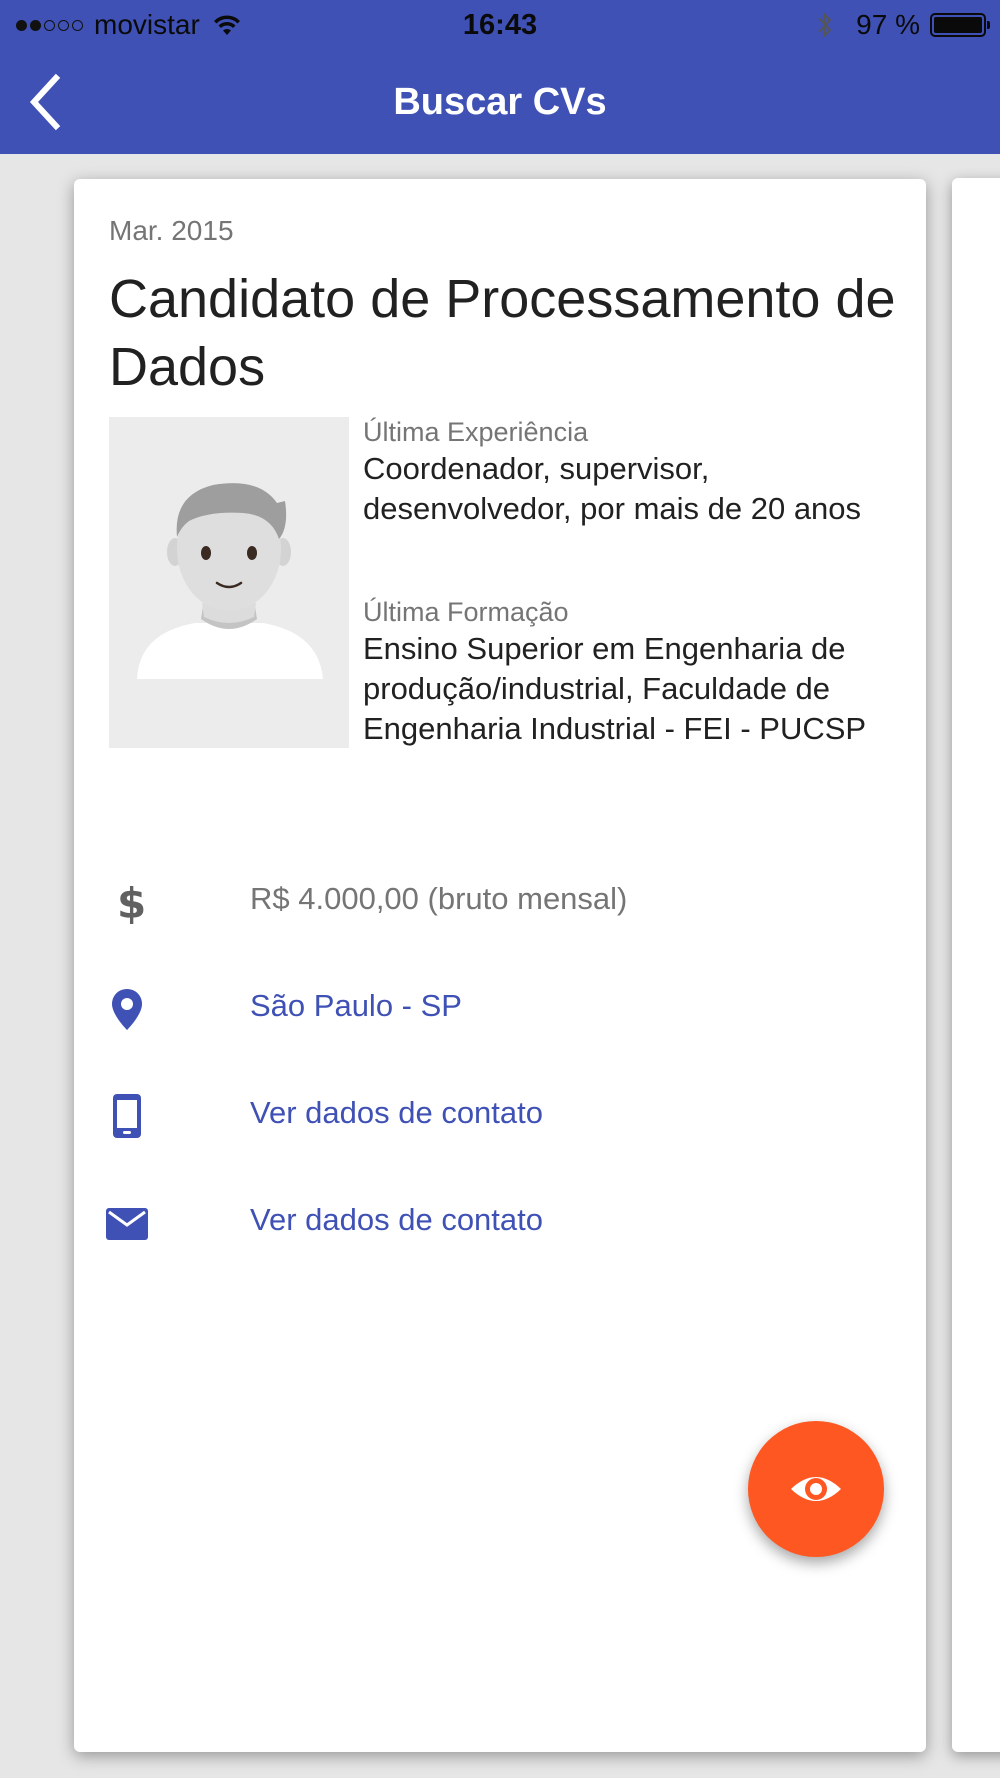 The height and width of the screenshot is (1778, 1000). Describe the element at coordinates (476, 432) in the screenshot. I see `experience-label: Última Experiência` at that location.